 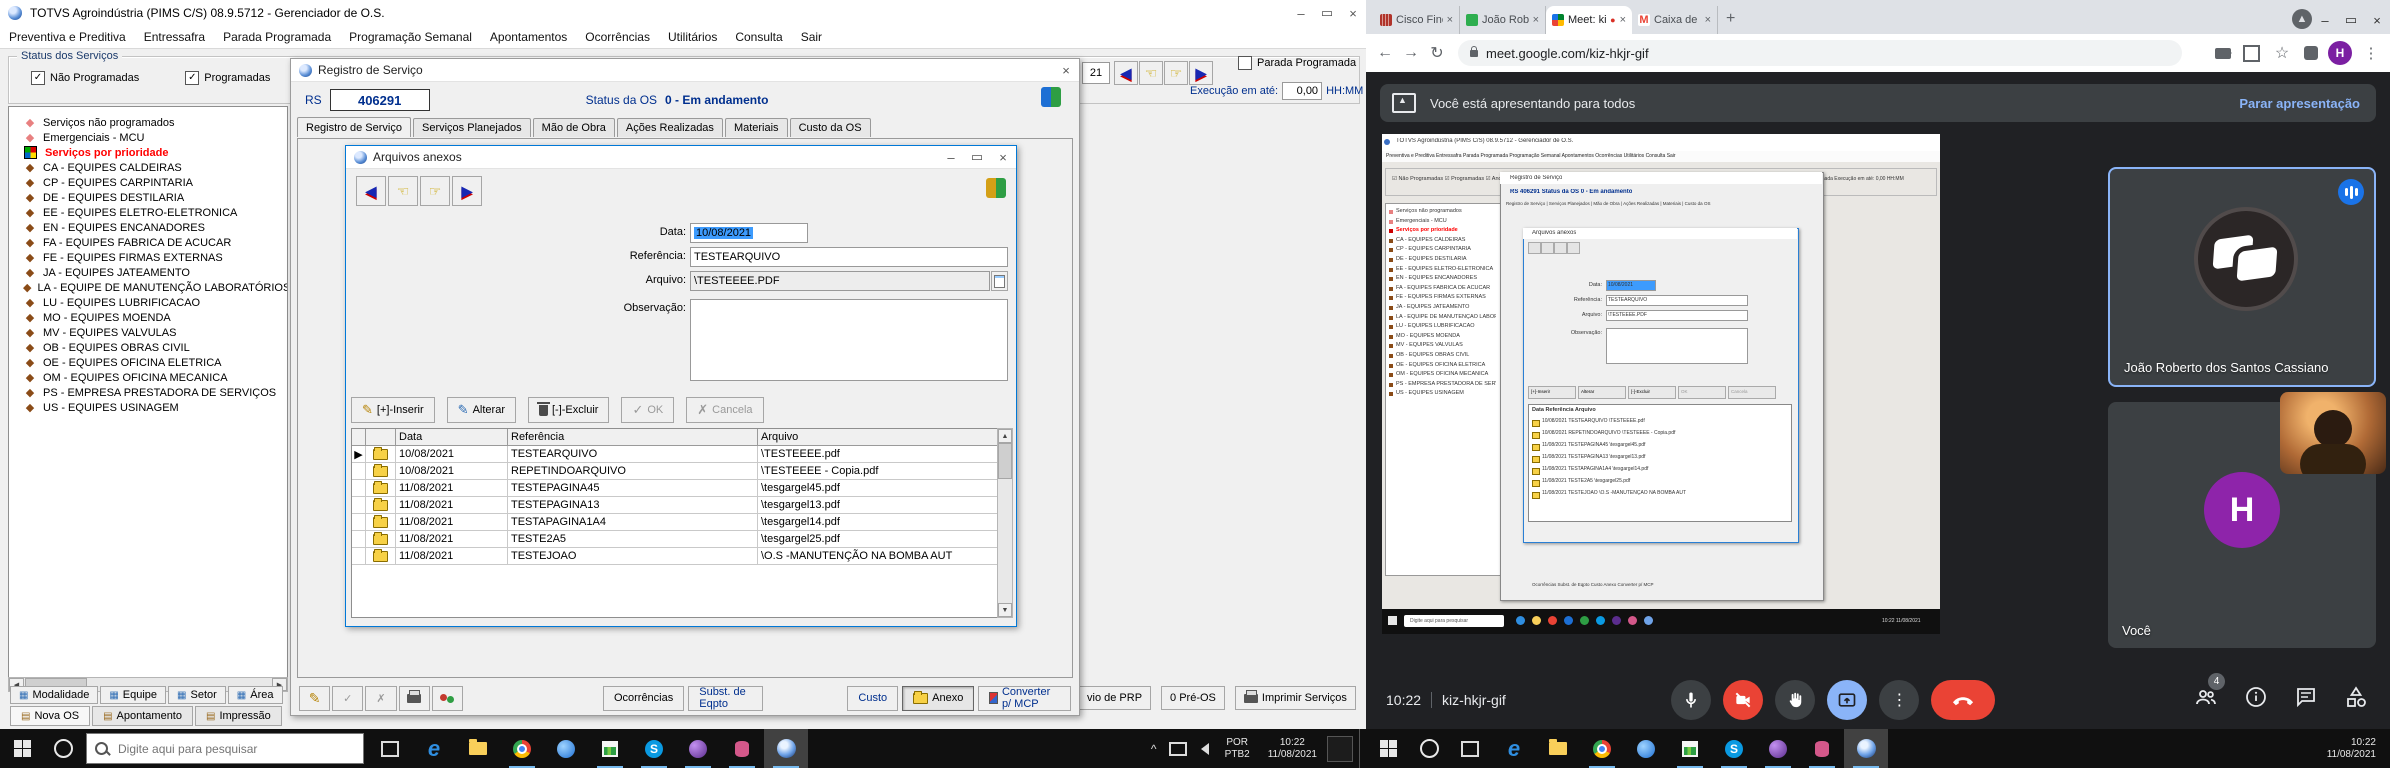 What do you see at coordinates (1470, 748) in the screenshot?
I see `task-view-taskbar-button` at bounding box center [1470, 748].